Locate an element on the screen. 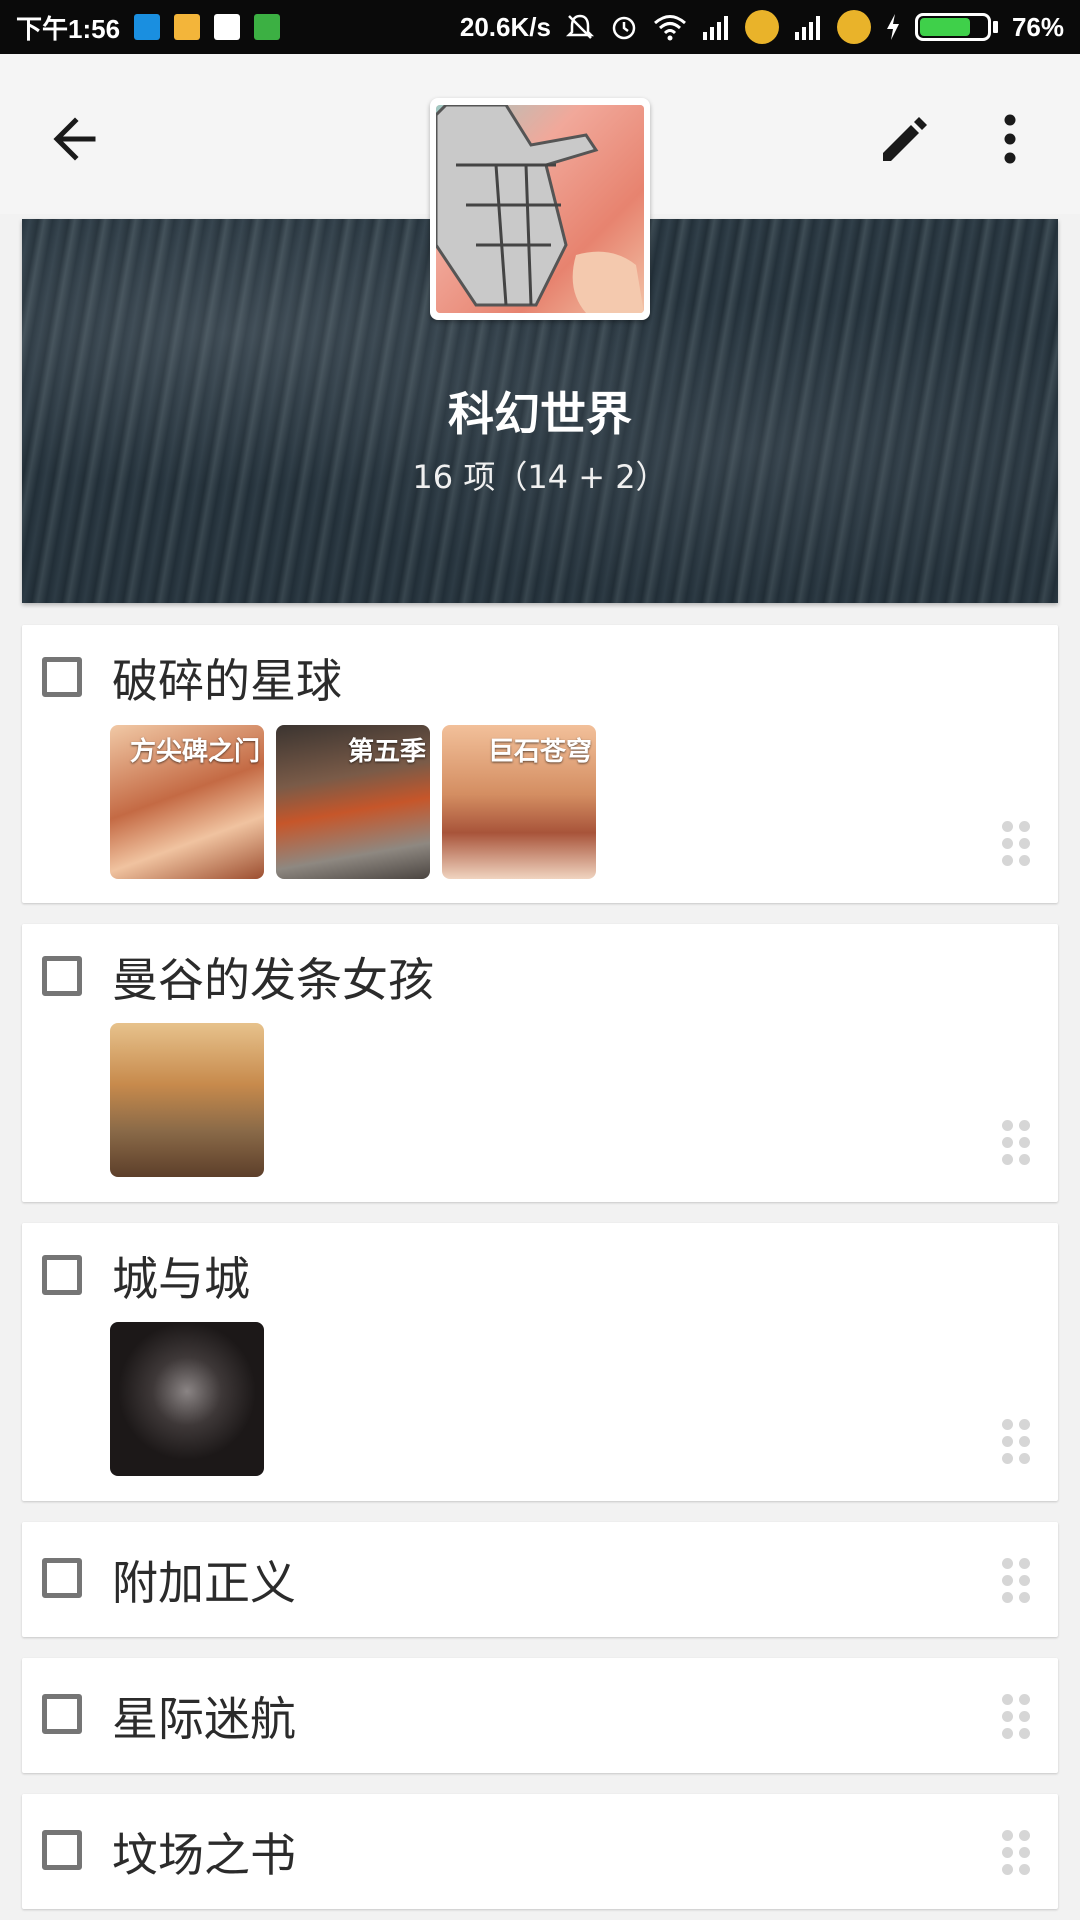  list-item: 城与城 is located at coordinates (540, 1362).